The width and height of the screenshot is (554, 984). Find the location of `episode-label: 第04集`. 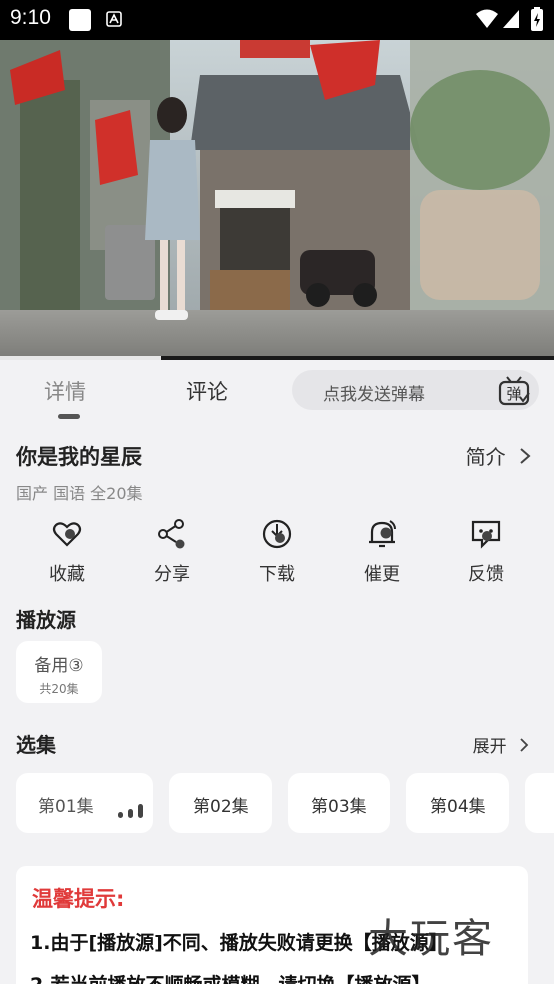

episode-label: 第04集 is located at coordinates (458, 807).